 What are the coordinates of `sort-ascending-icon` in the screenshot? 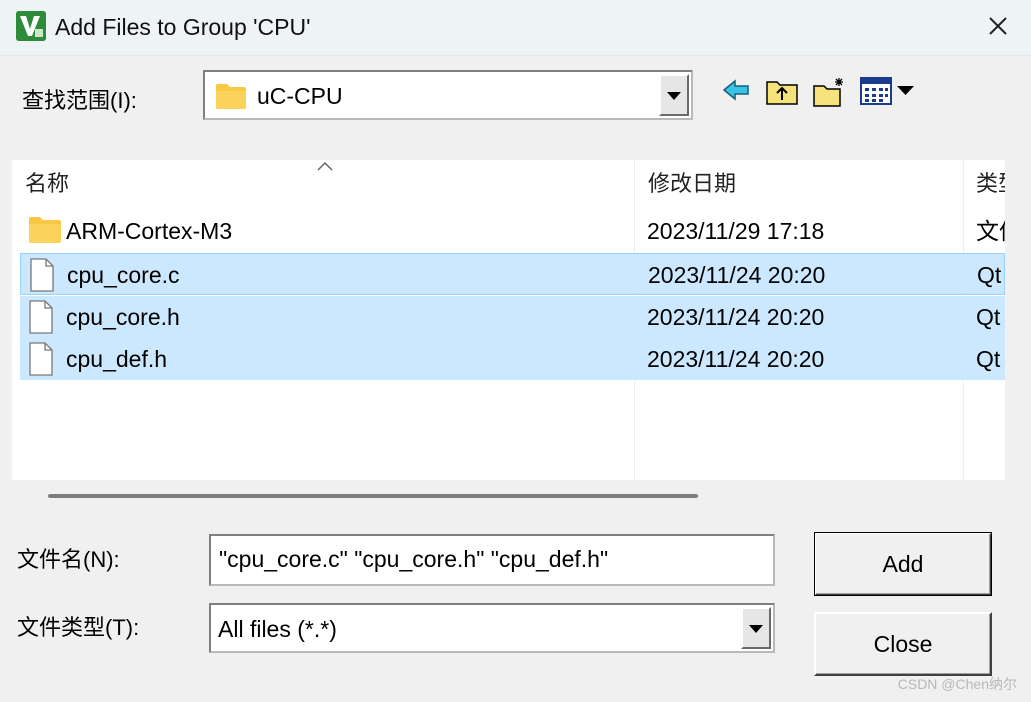 It's located at (325, 166).